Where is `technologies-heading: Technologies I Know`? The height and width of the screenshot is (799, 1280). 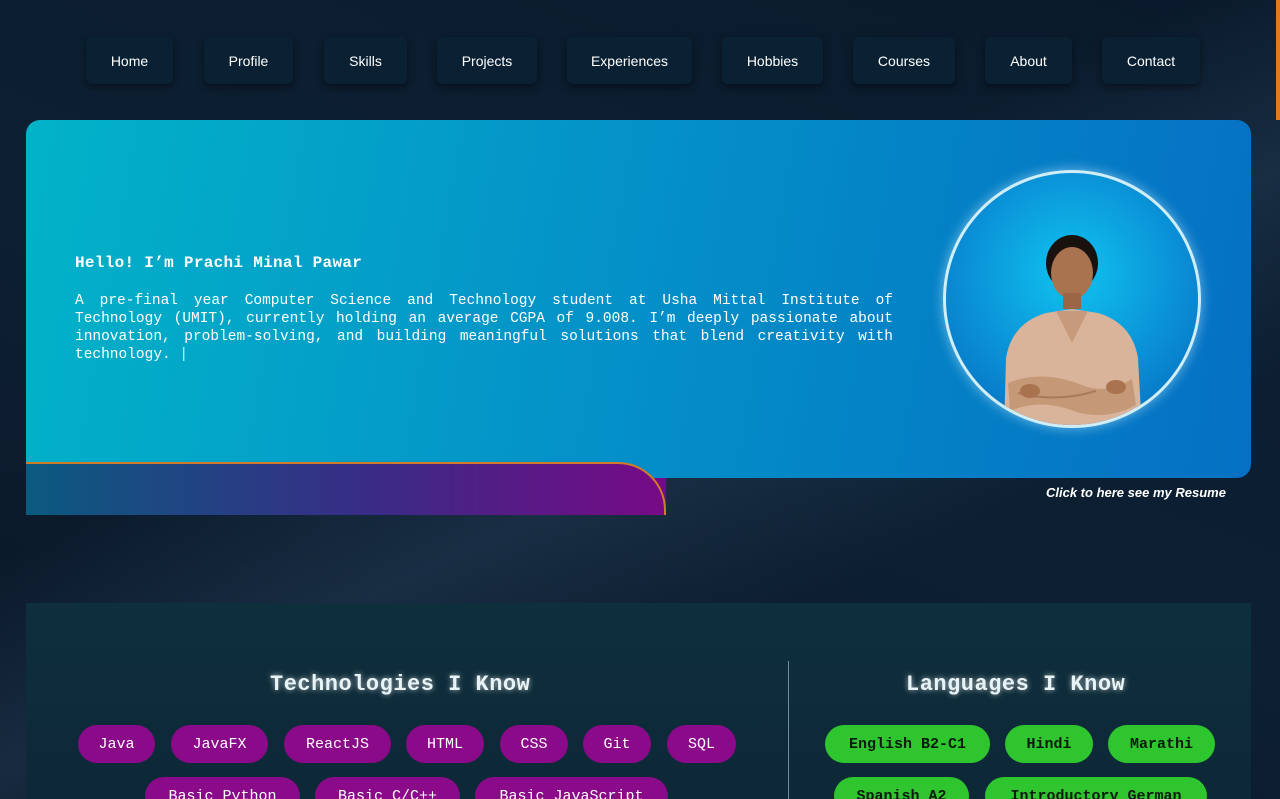
technologies-heading: Technologies I Know is located at coordinates (400, 684).